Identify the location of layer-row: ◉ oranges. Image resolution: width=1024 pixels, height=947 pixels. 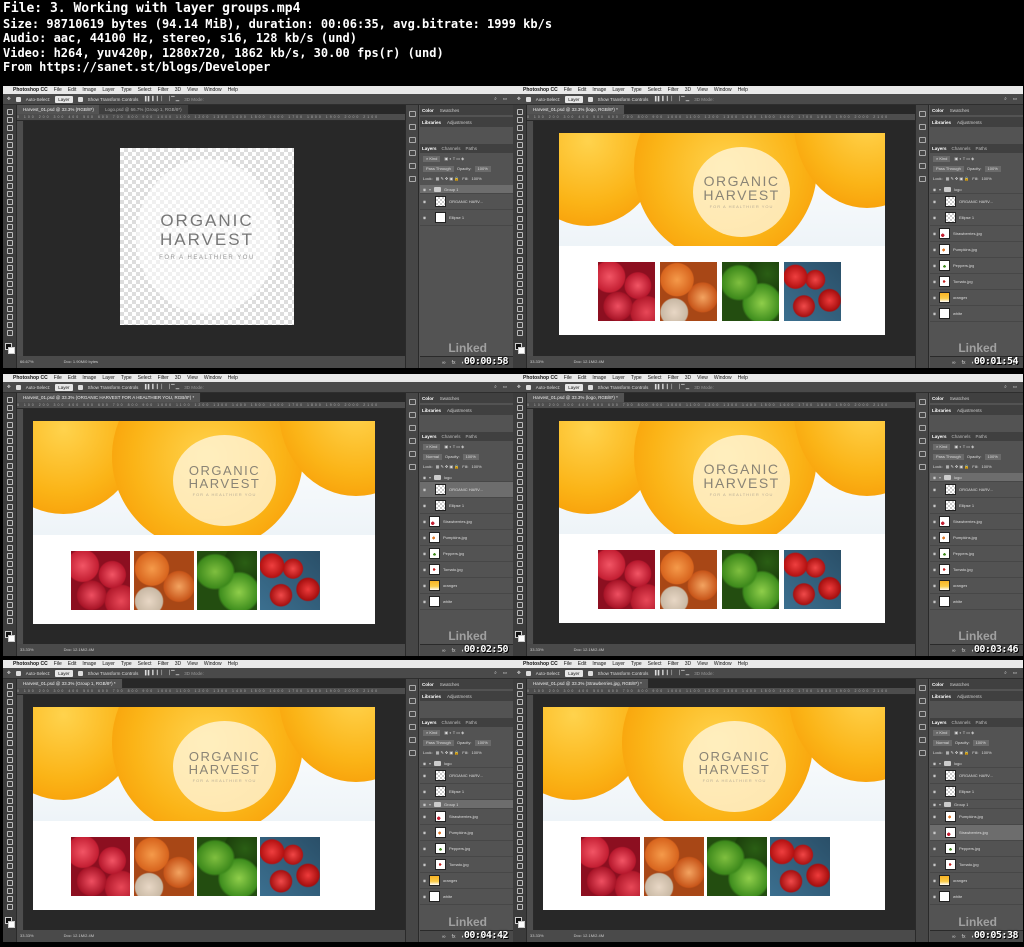
(976, 298).